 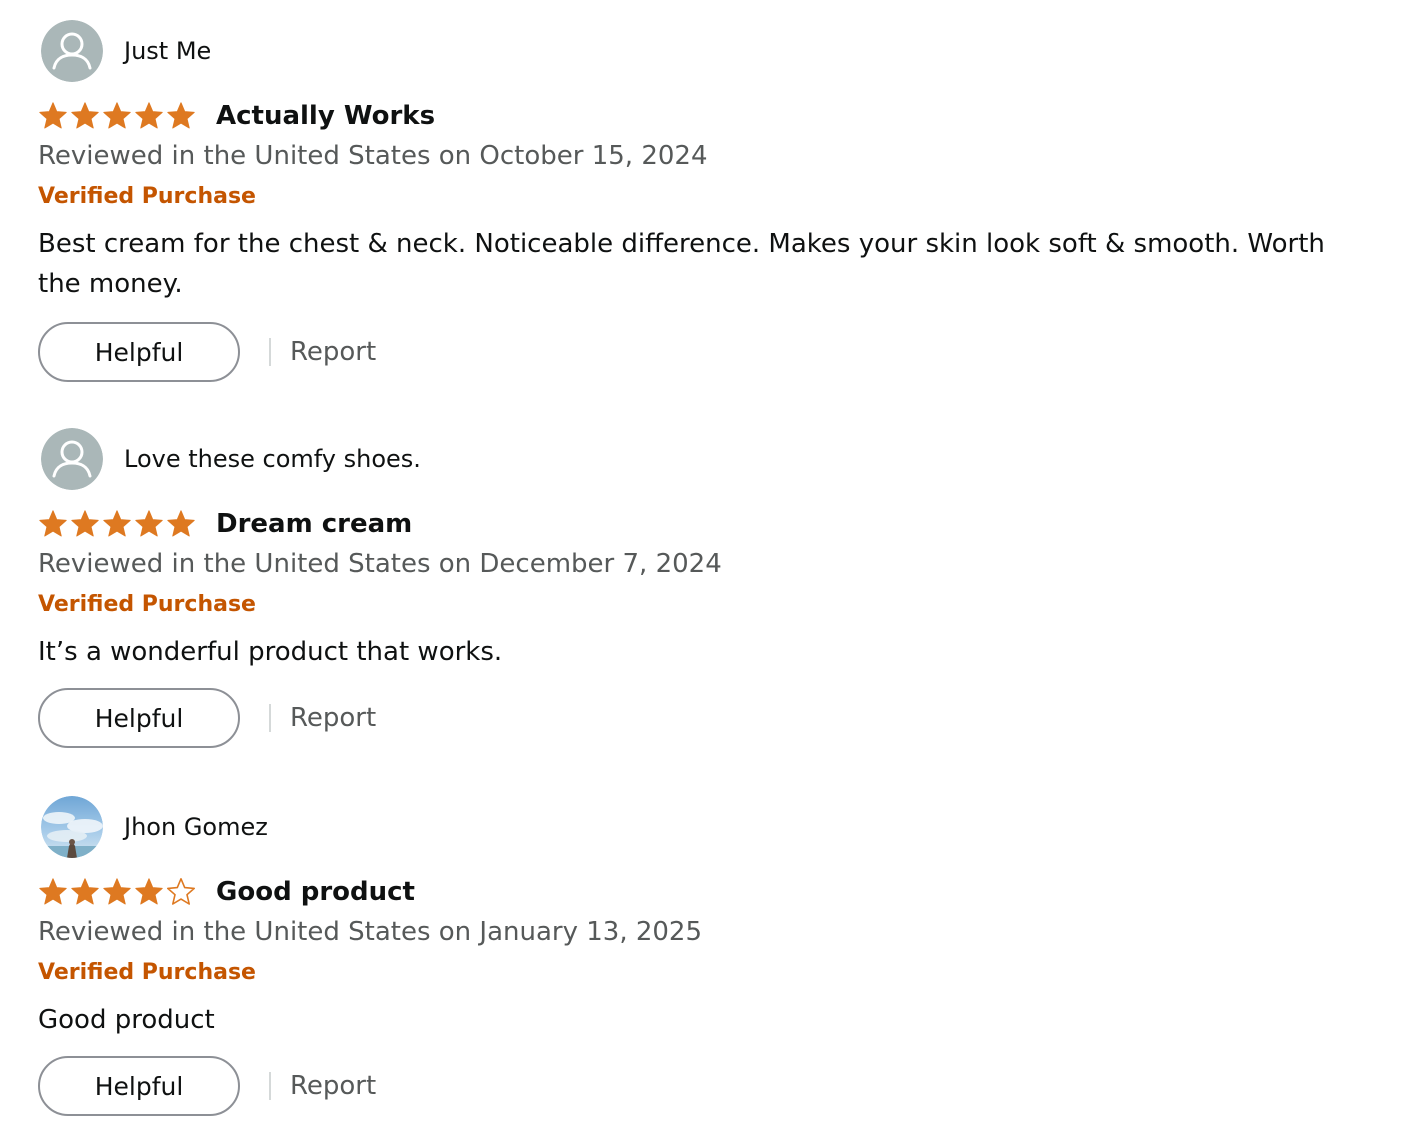 What do you see at coordinates (72, 827) in the screenshot?
I see `sky-photo-avatar-icon` at bounding box center [72, 827].